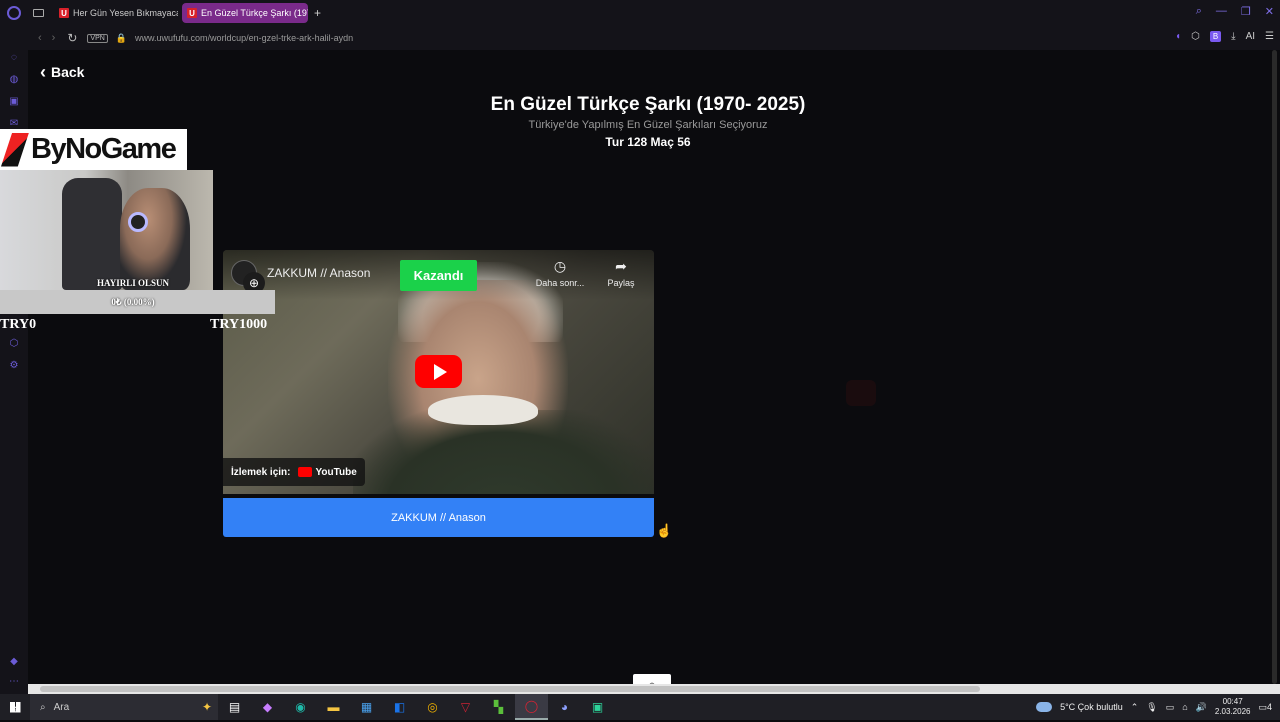  I want to click on notification-center: ▭4, so click(1265, 707).